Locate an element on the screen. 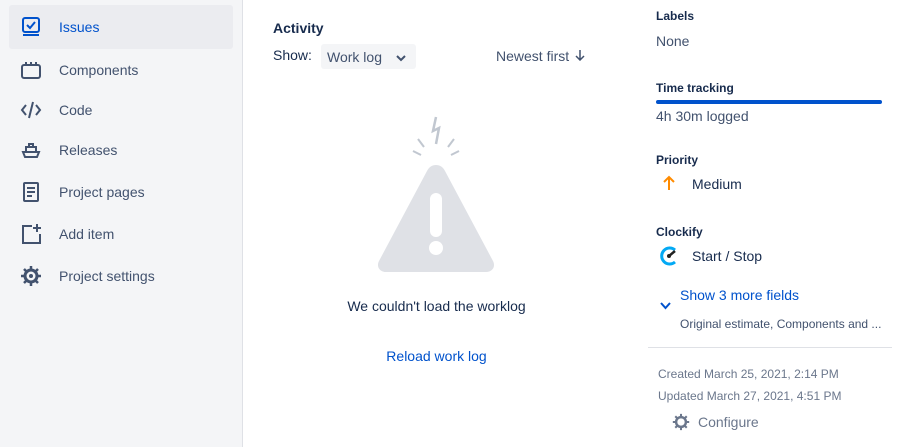  show-more-fields-label: Show 3 more fields is located at coordinates (740, 295).